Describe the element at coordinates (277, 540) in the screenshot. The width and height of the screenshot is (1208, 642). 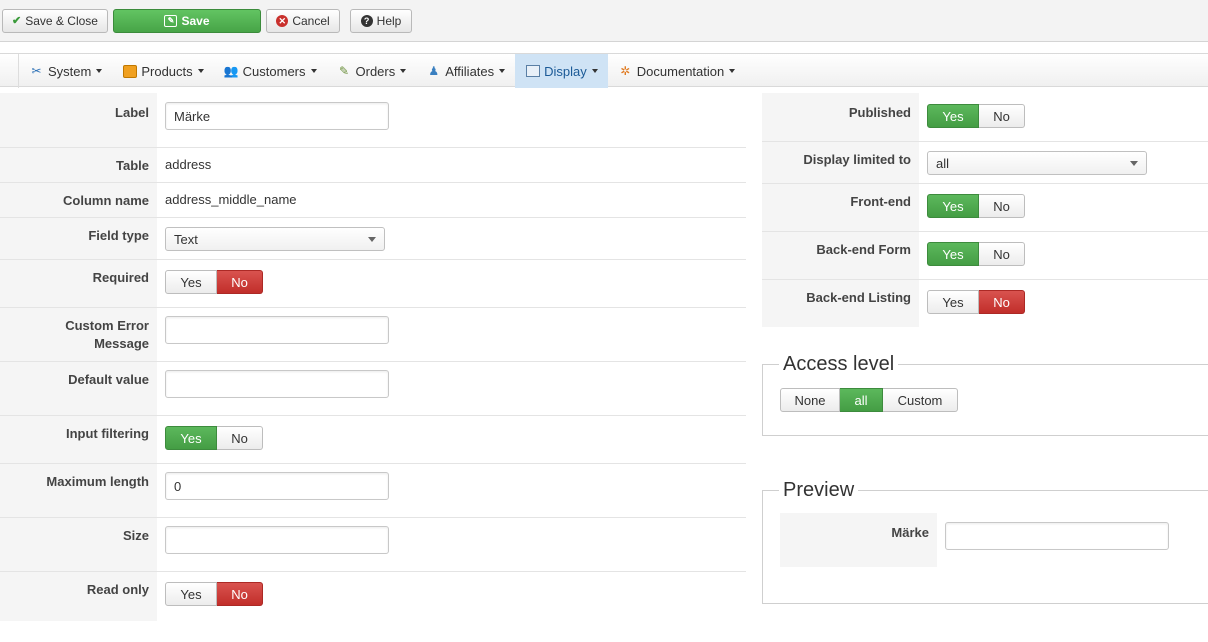
I see `size-input` at that location.